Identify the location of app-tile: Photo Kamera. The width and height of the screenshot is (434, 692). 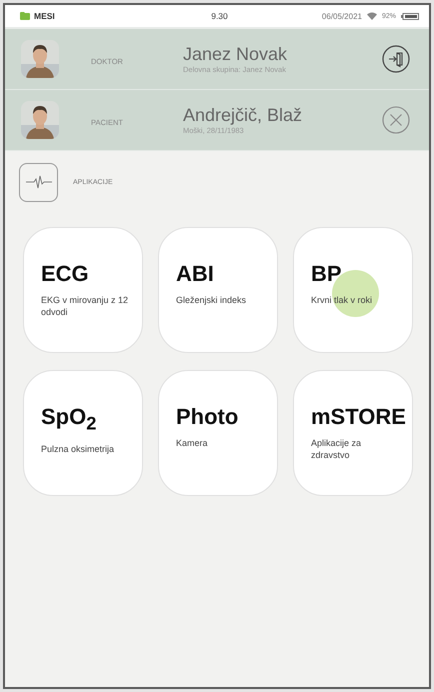
(218, 433).